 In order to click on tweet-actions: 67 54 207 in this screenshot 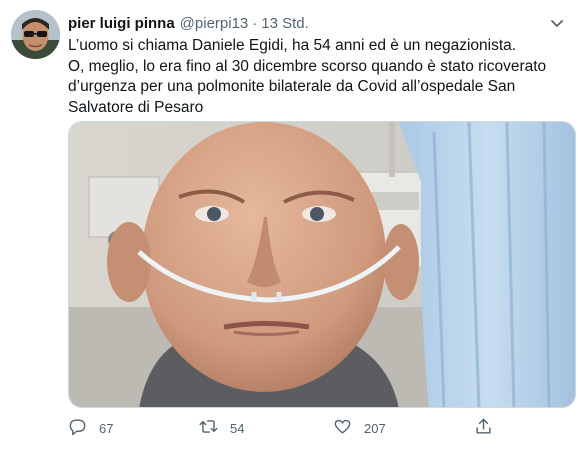, I will do `click(288, 428)`.